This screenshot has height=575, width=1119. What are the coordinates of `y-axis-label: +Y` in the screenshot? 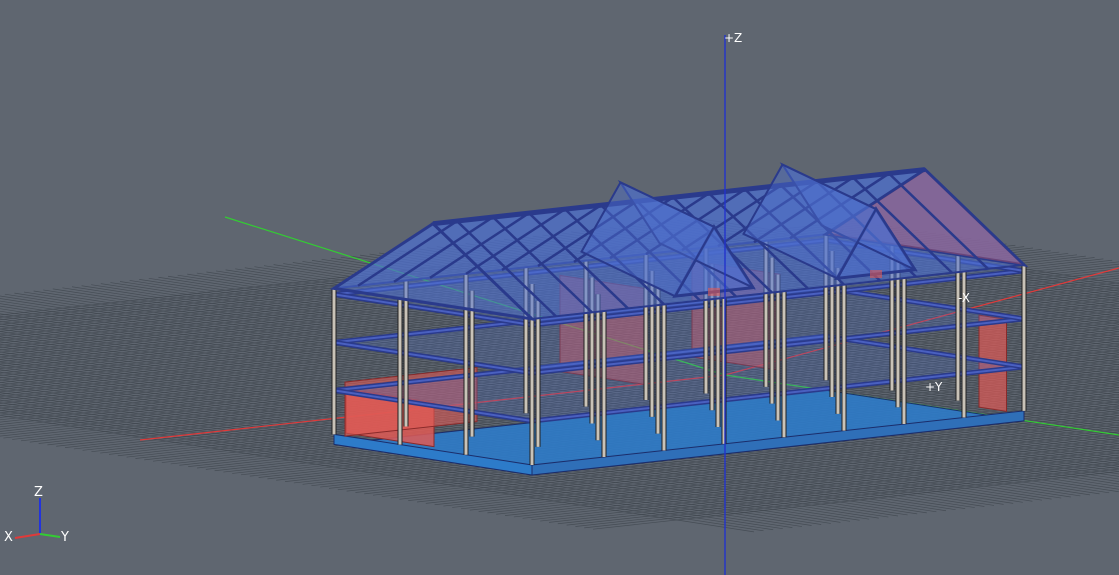 It's located at (934, 387).